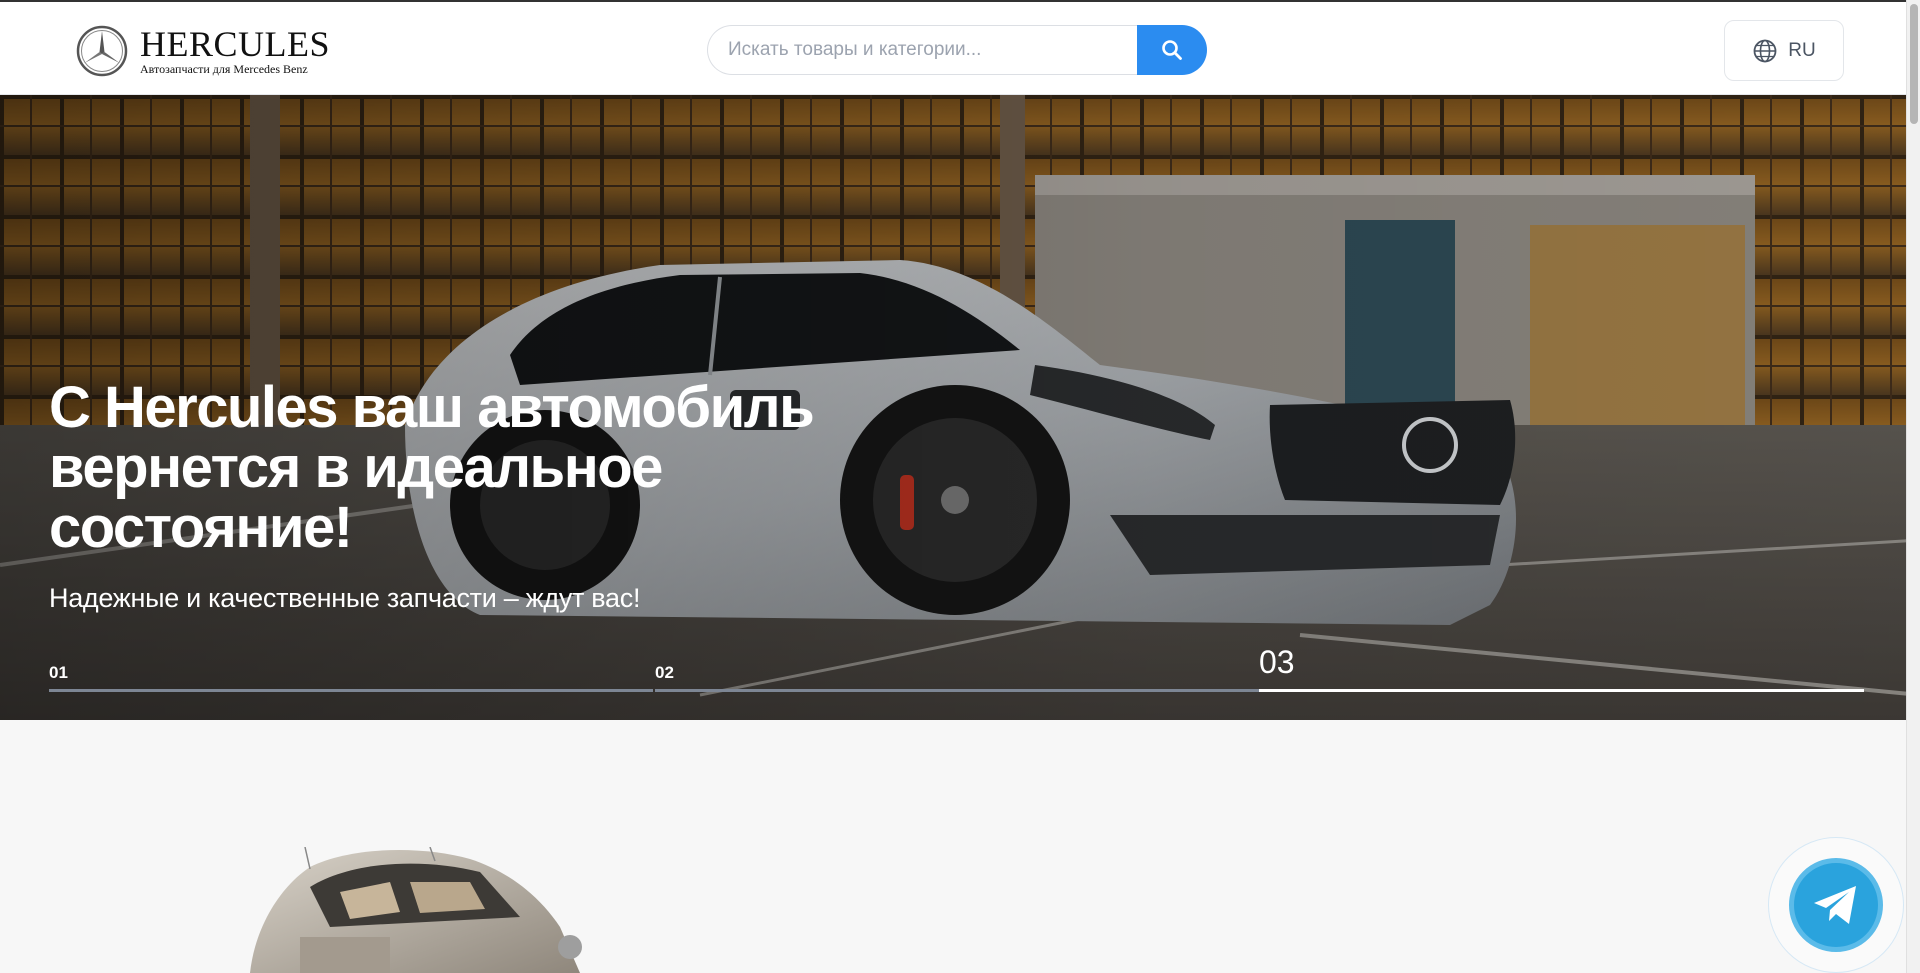 Image resolution: width=1920 pixels, height=973 pixels. I want to click on search-bar, so click(957, 50).